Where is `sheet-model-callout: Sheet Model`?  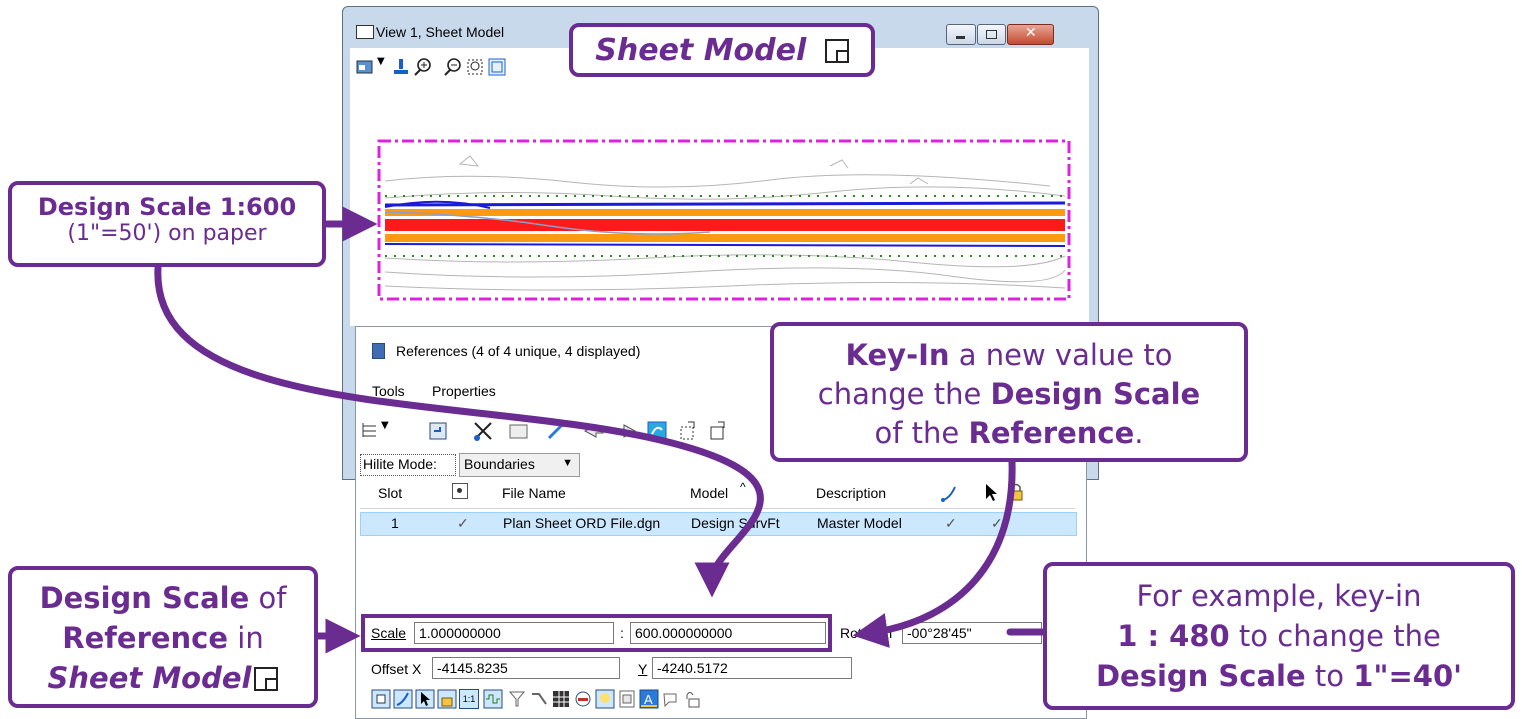 sheet-model-callout: Sheet Model is located at coordinates (722, 50).